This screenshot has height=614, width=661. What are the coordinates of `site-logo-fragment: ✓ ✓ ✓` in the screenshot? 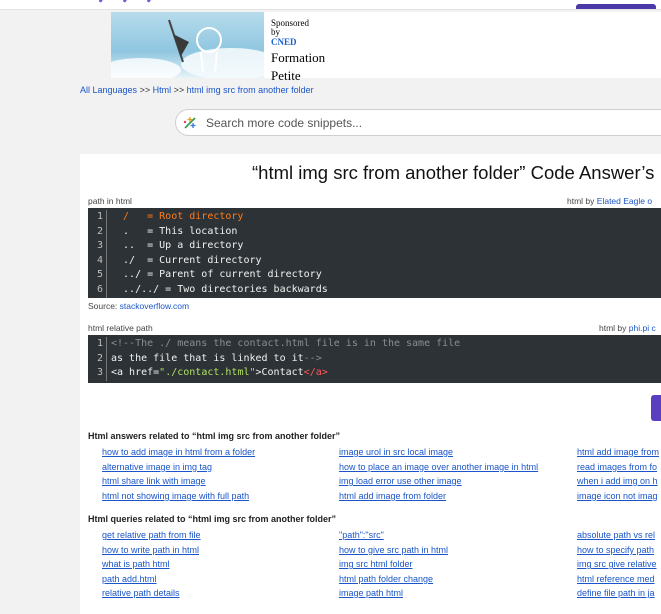 It's located at (128, 4).